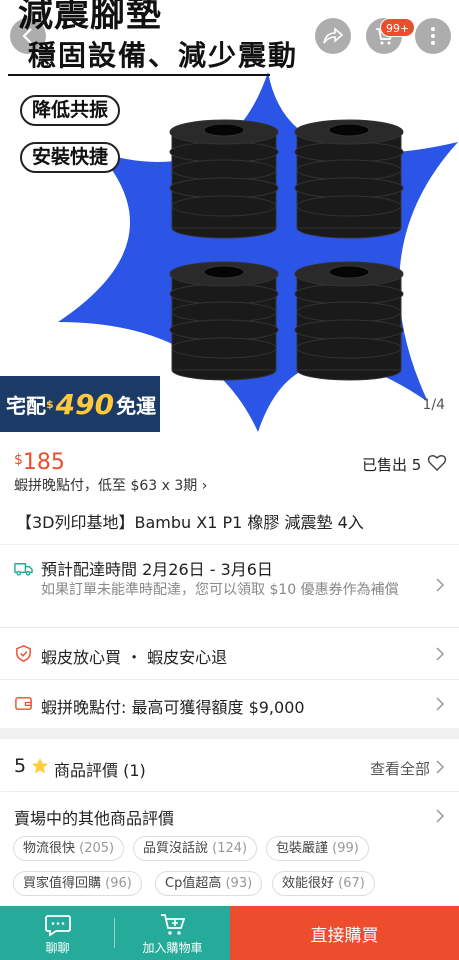 The width and height of the screenshot is (459, 960). Describe the element at coordinates (398, 27) in the screenshot. I see `cart-count-badge: 99+` at that location.